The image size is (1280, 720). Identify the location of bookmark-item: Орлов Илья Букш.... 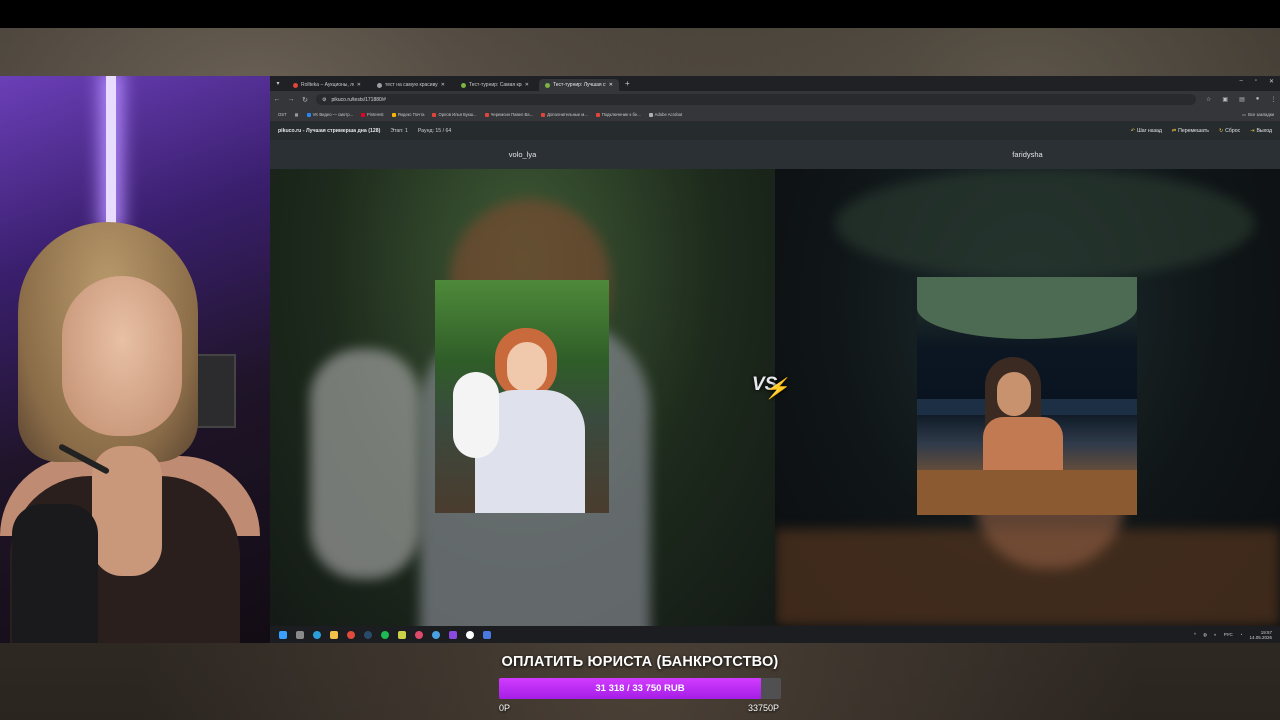
(454, 114).